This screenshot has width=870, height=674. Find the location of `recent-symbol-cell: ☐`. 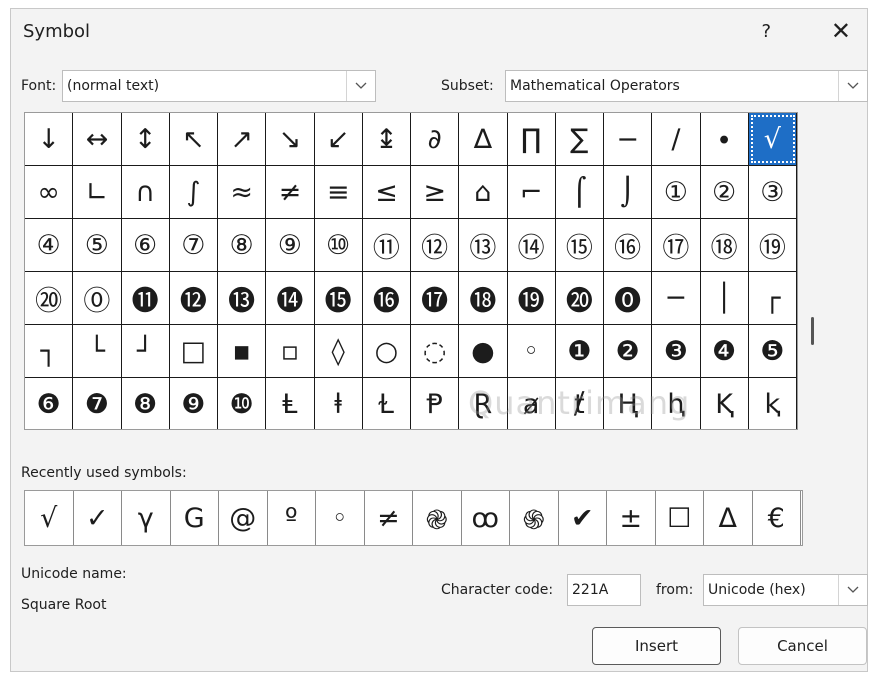

recent-symbol-cell: ☐ is located at coordinates (680, 518).